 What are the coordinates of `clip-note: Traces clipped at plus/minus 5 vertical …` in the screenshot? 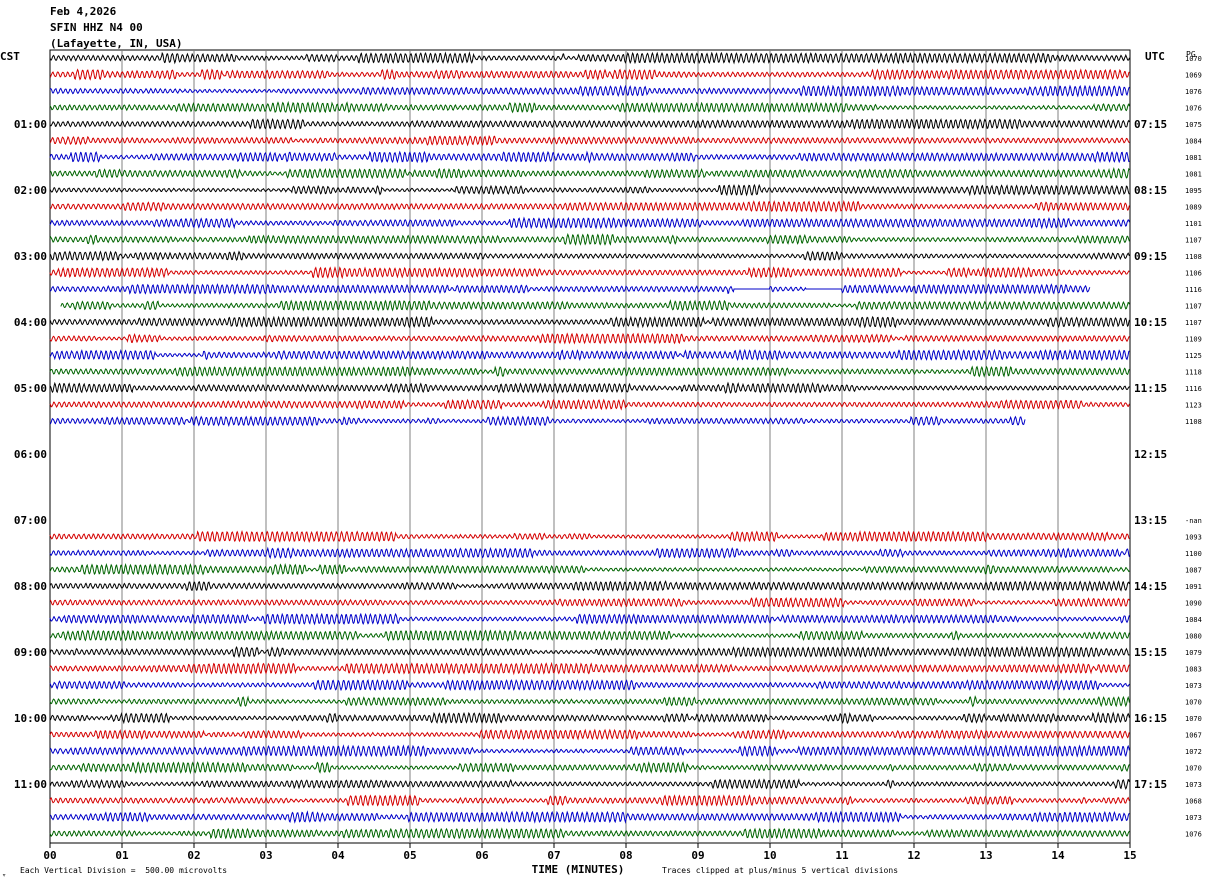 It's located at (780, 870).